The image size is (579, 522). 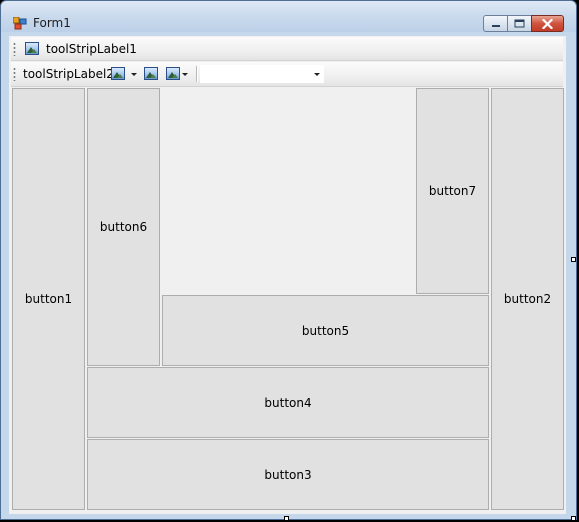 I want to click on button3: button3, so click(x=288, y=474).